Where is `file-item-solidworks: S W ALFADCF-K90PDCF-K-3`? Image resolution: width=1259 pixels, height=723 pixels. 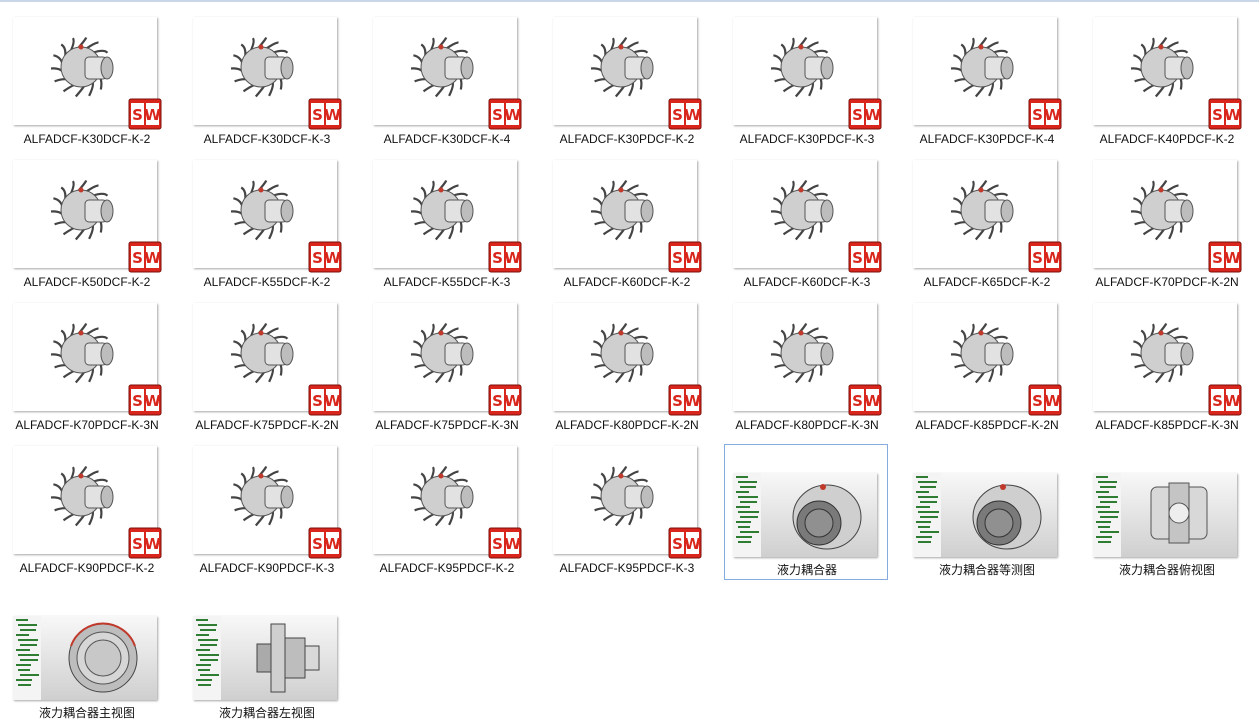 file-item-solidworks: S W ALFADCF-K90PDCF-K-3 is located at coordinates (266, 512).